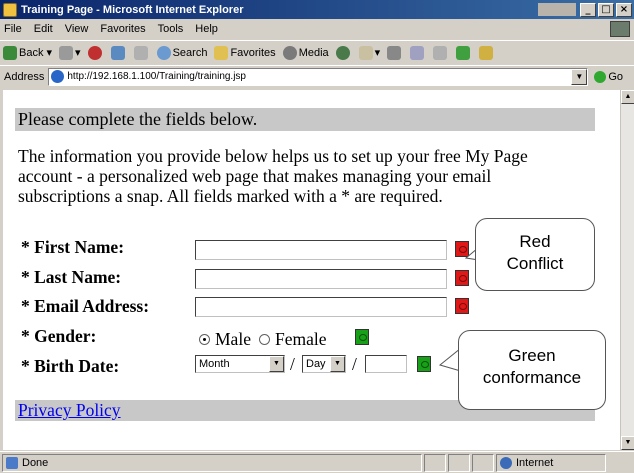 This screenshot has height=473, width=634. I want to click on scroll-up-icon: ▲, so click(627, 97).